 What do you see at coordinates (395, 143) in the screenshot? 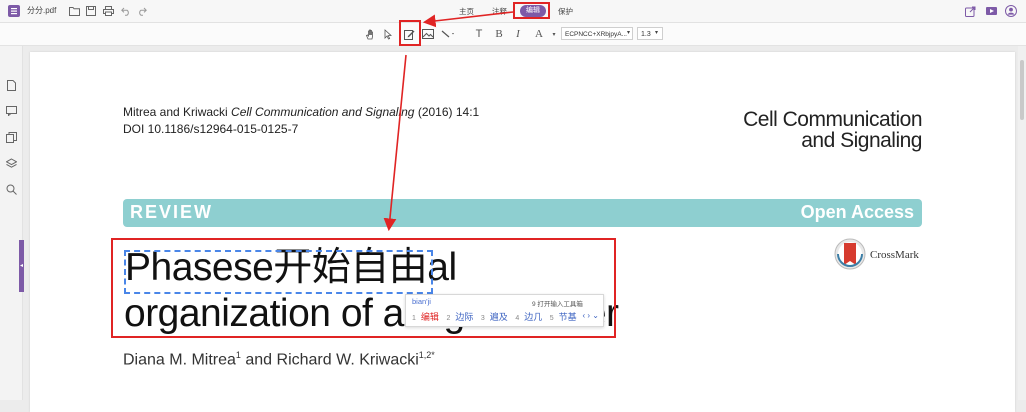
I see `arrow-tool-to-title` at bounding box center [395, 143].